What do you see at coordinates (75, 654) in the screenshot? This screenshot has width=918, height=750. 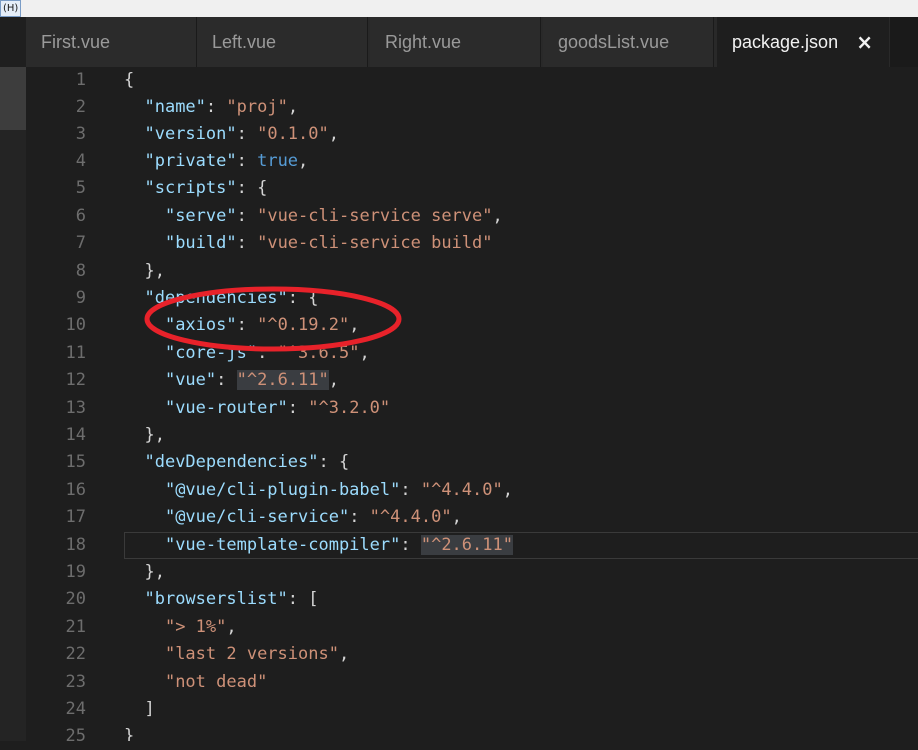 I see `line-number: 22` at bounding box center [75, 654].